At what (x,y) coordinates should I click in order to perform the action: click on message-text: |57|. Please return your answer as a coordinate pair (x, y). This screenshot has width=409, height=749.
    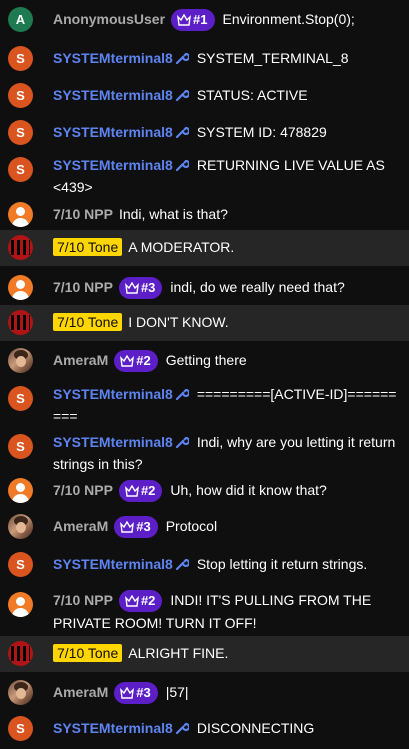
    Looking at the image, I should click on (177, 692).